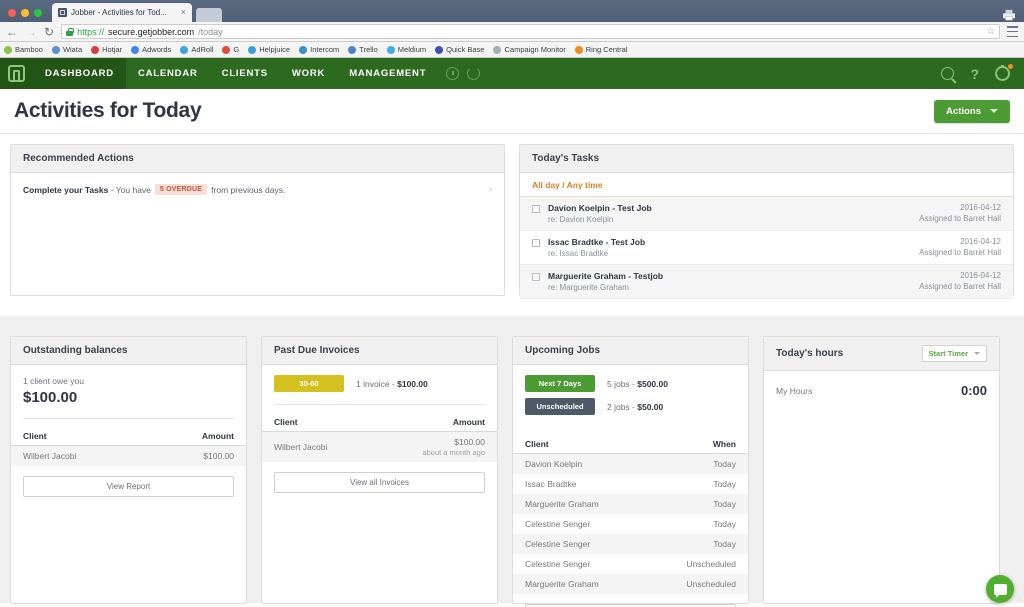 Image resolution: width=1024 pixels, height=607 pixels. Describe the element at coordinates (128, 436) in the screenshot. I see `table-header-row: Client Amount` at that location.